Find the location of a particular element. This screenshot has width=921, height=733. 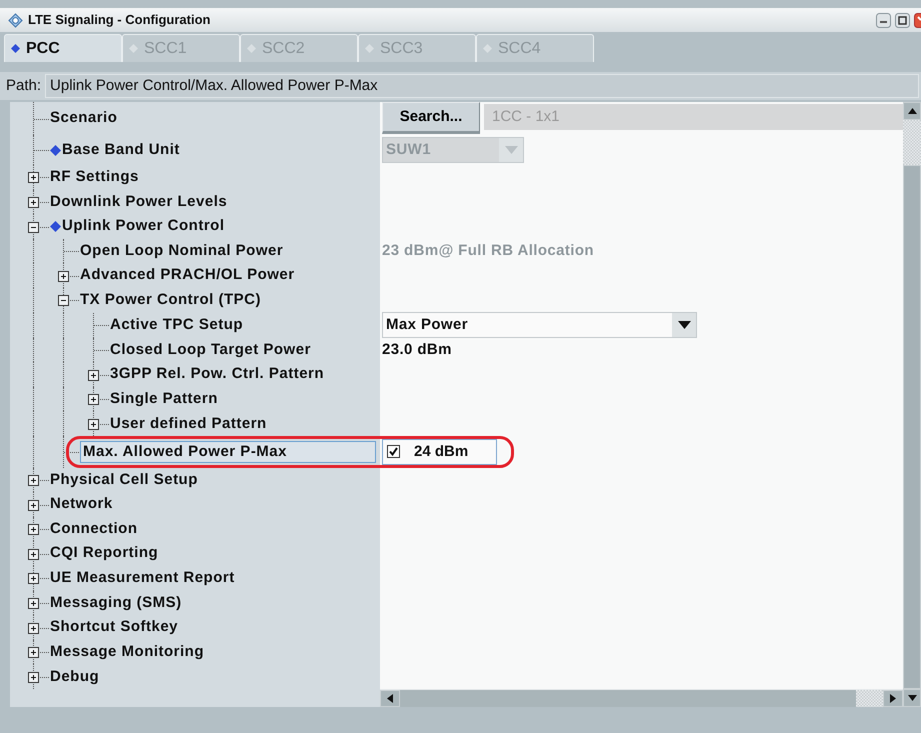

tree-item: Debug is located at coordinates (75, 677).